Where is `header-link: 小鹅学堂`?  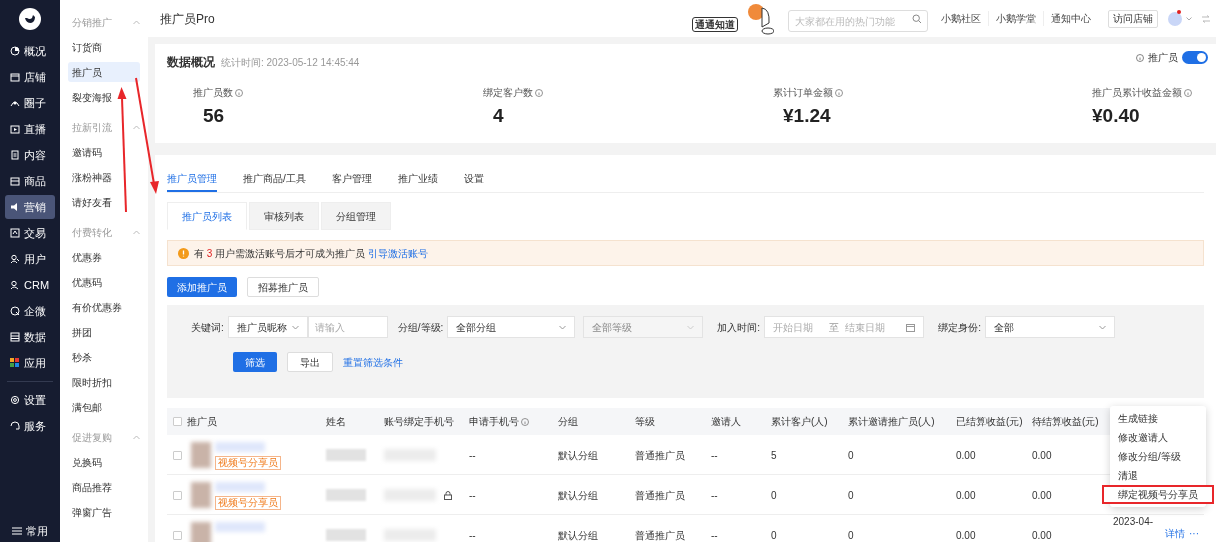
header-link: 小鹅学堂 is located at coordinates (1015, 18).